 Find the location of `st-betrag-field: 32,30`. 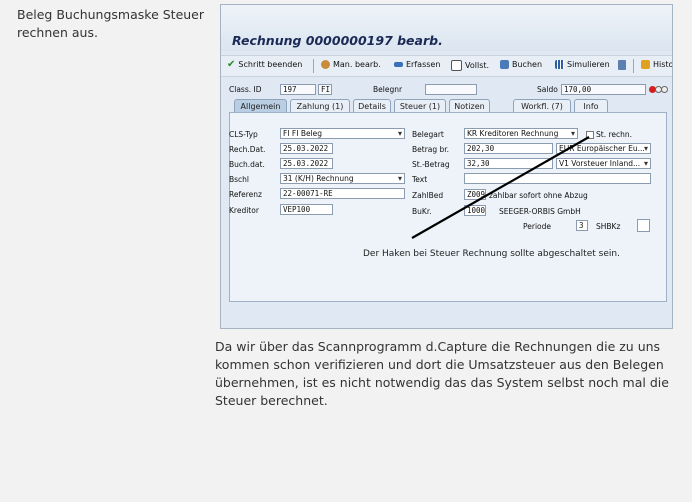

st-betrag-field: 32,30 is located at coordinates (508, 163).